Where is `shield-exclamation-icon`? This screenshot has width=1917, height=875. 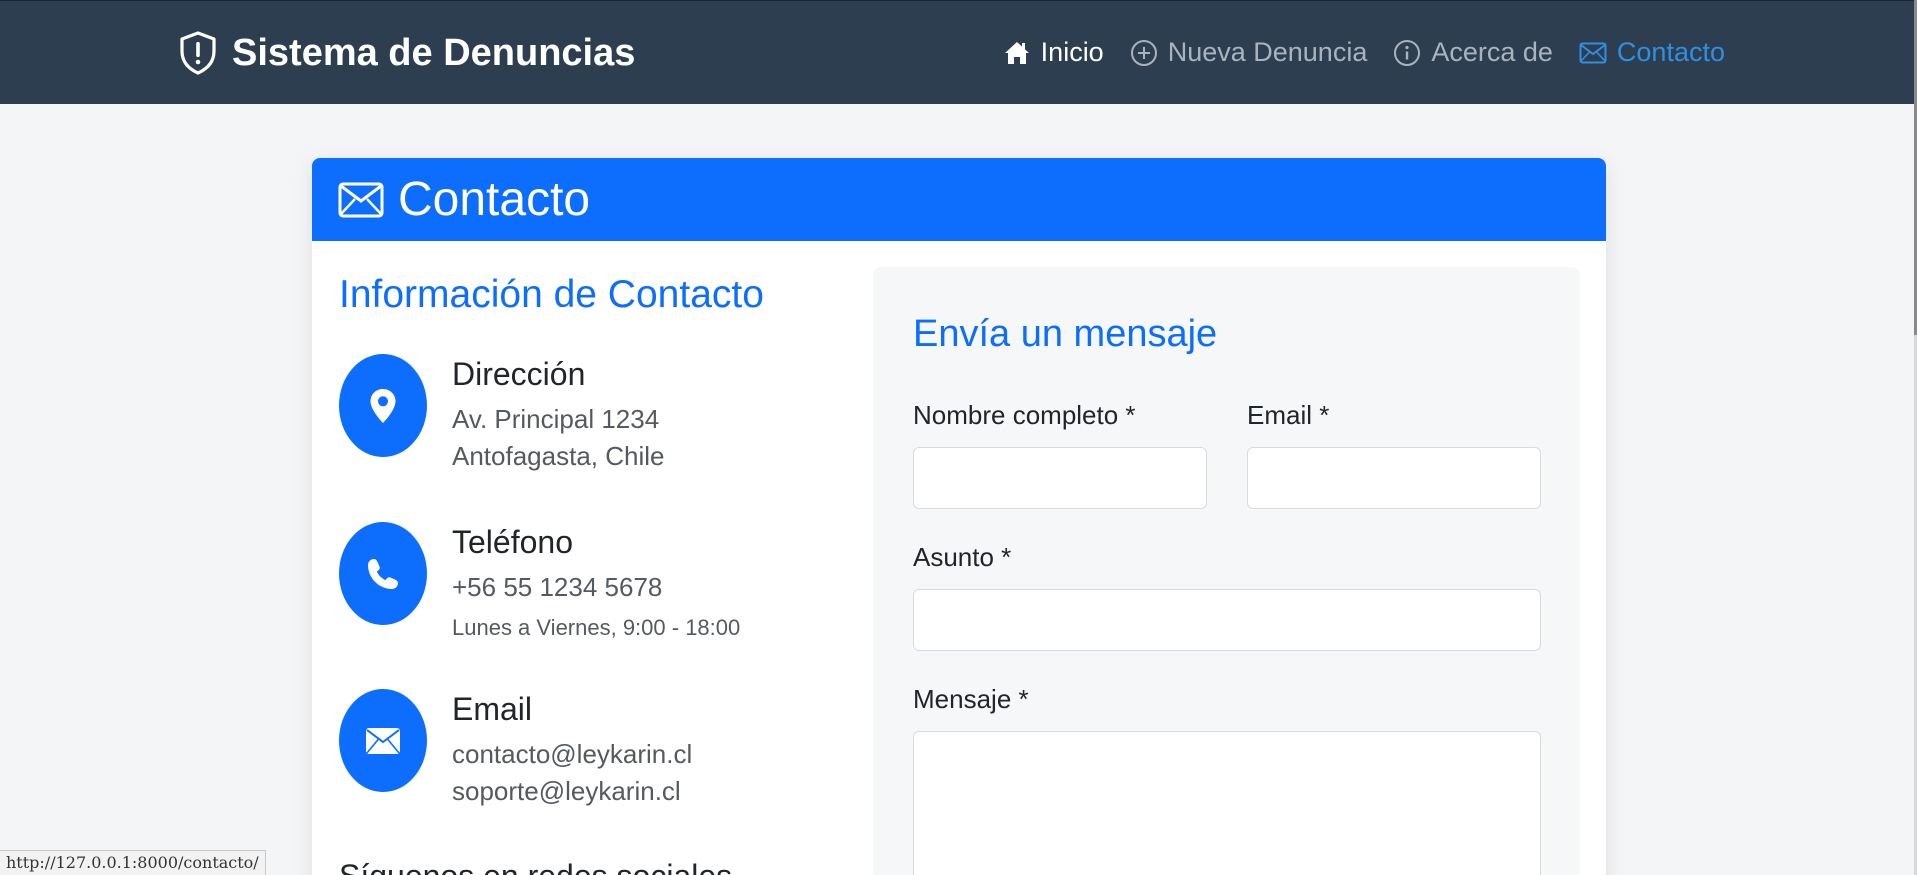 shield-exclamation-icon is located at coordinates (198, 53).